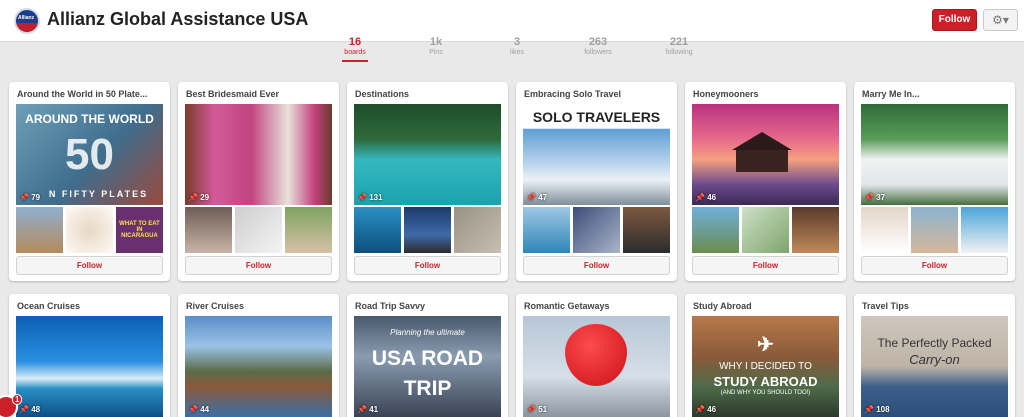 The image size is (1024, 417). What do you see at coordinates (934, 366) in the screenshot?
I see `board-cover-image: The Perfectly Packed Carry-on 📌 108` at bounding box center [934, 366].